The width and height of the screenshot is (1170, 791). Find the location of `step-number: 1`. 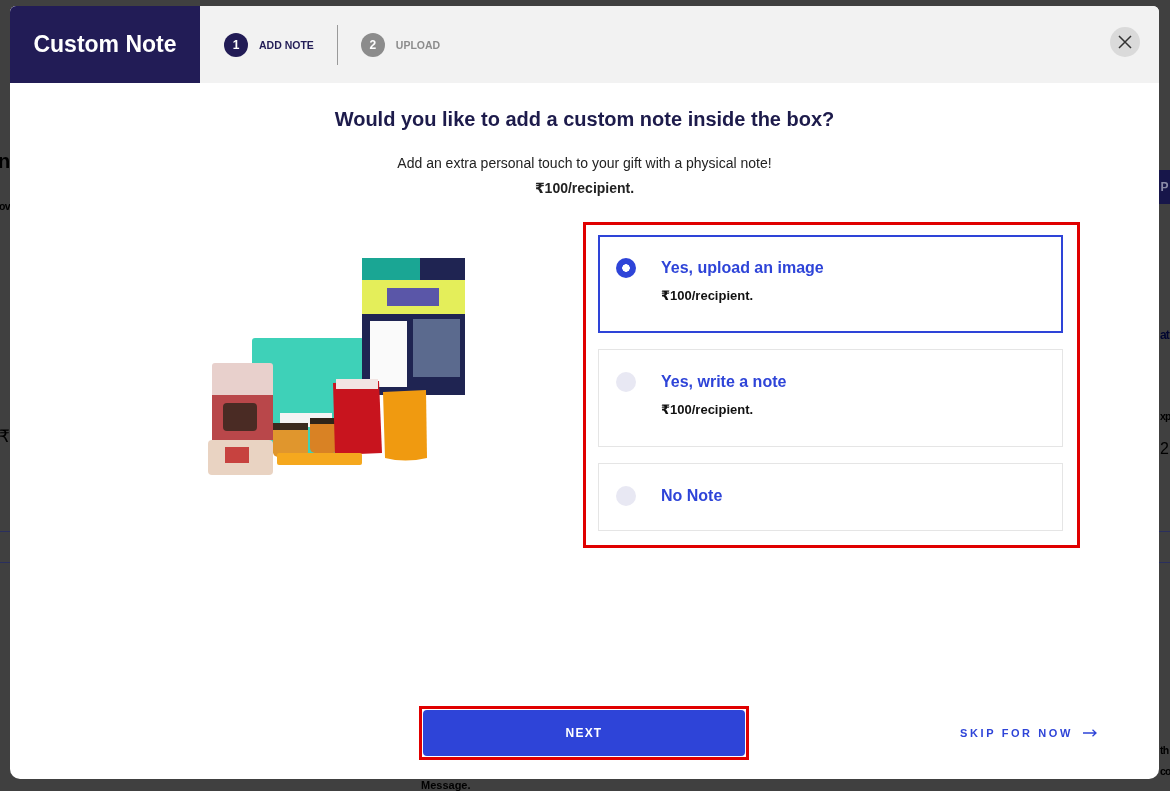

step-number: 1 is located at coordinates (236, 44).